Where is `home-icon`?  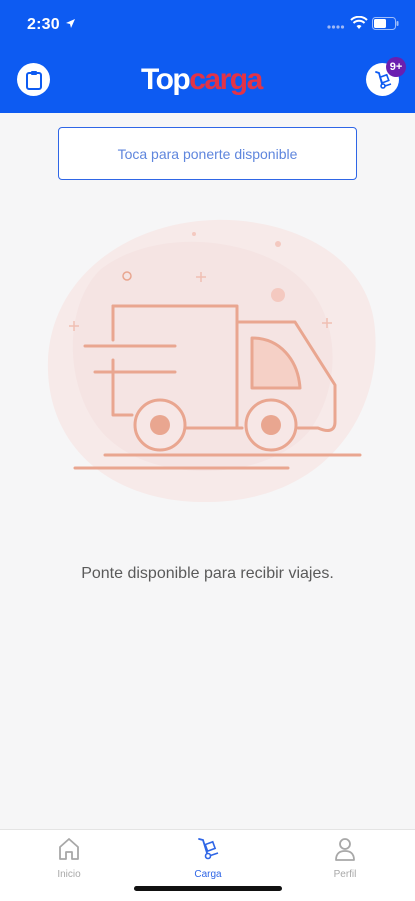
home-icon is located at coordinates (69, 849).